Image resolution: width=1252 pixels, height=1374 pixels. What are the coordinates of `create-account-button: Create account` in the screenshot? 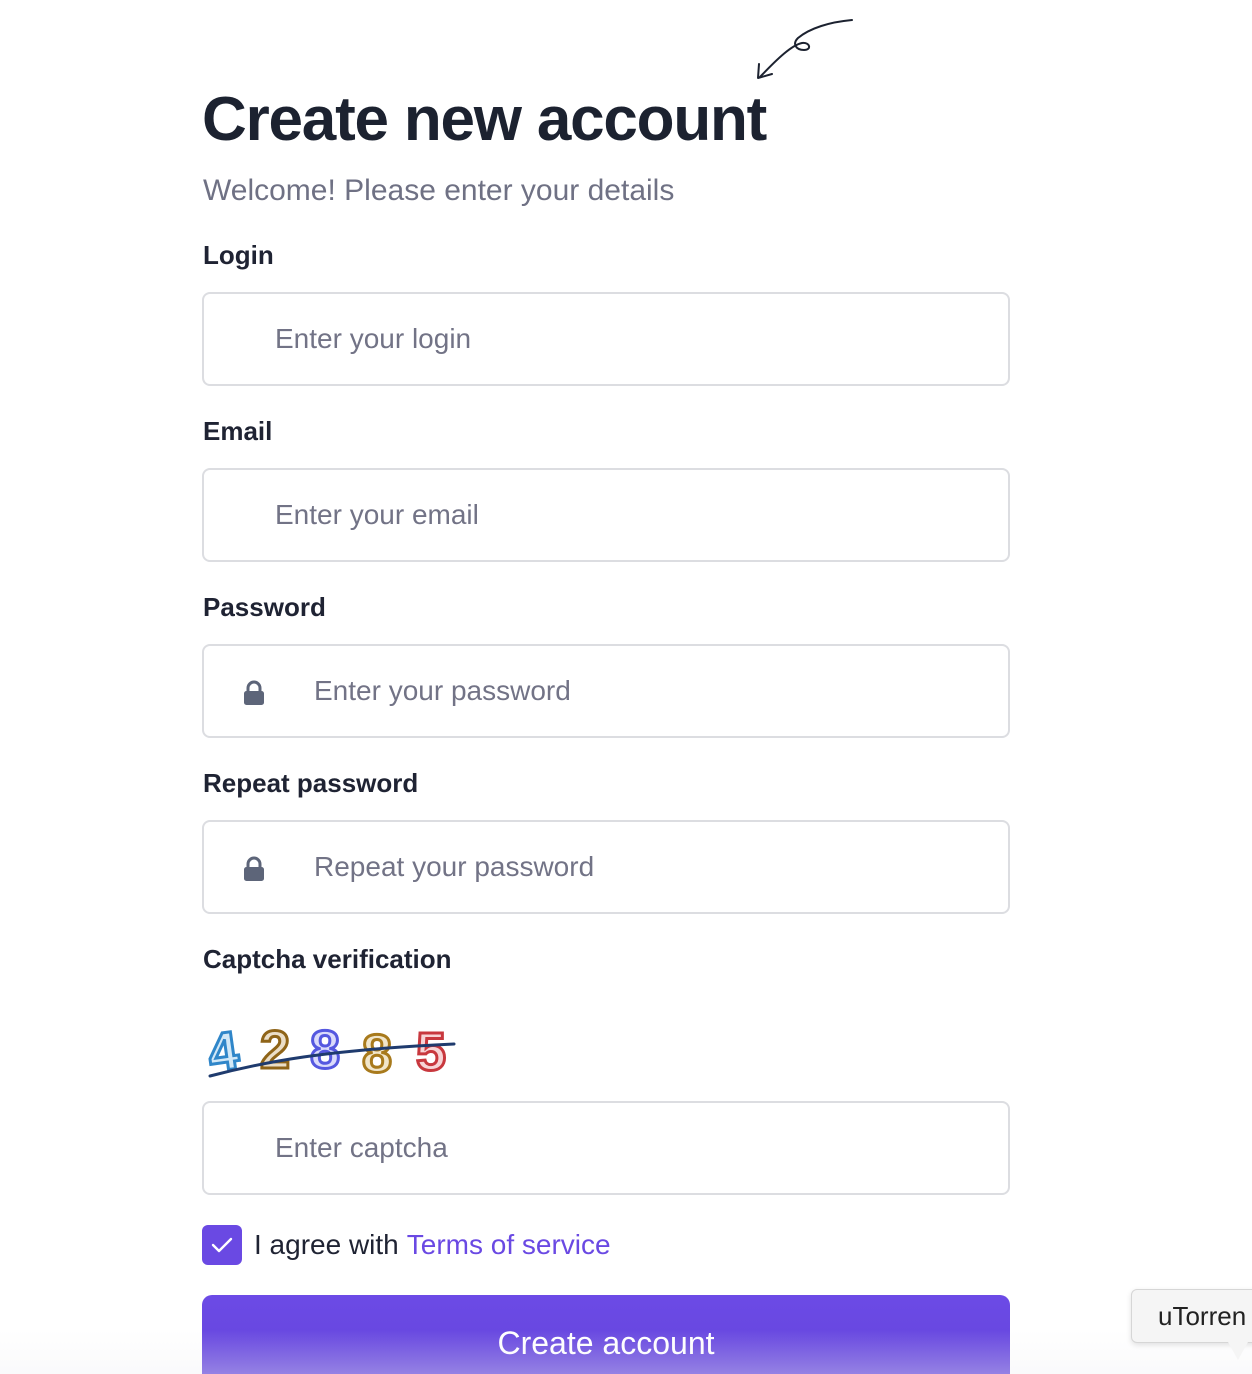 It's located at (606, 1334).